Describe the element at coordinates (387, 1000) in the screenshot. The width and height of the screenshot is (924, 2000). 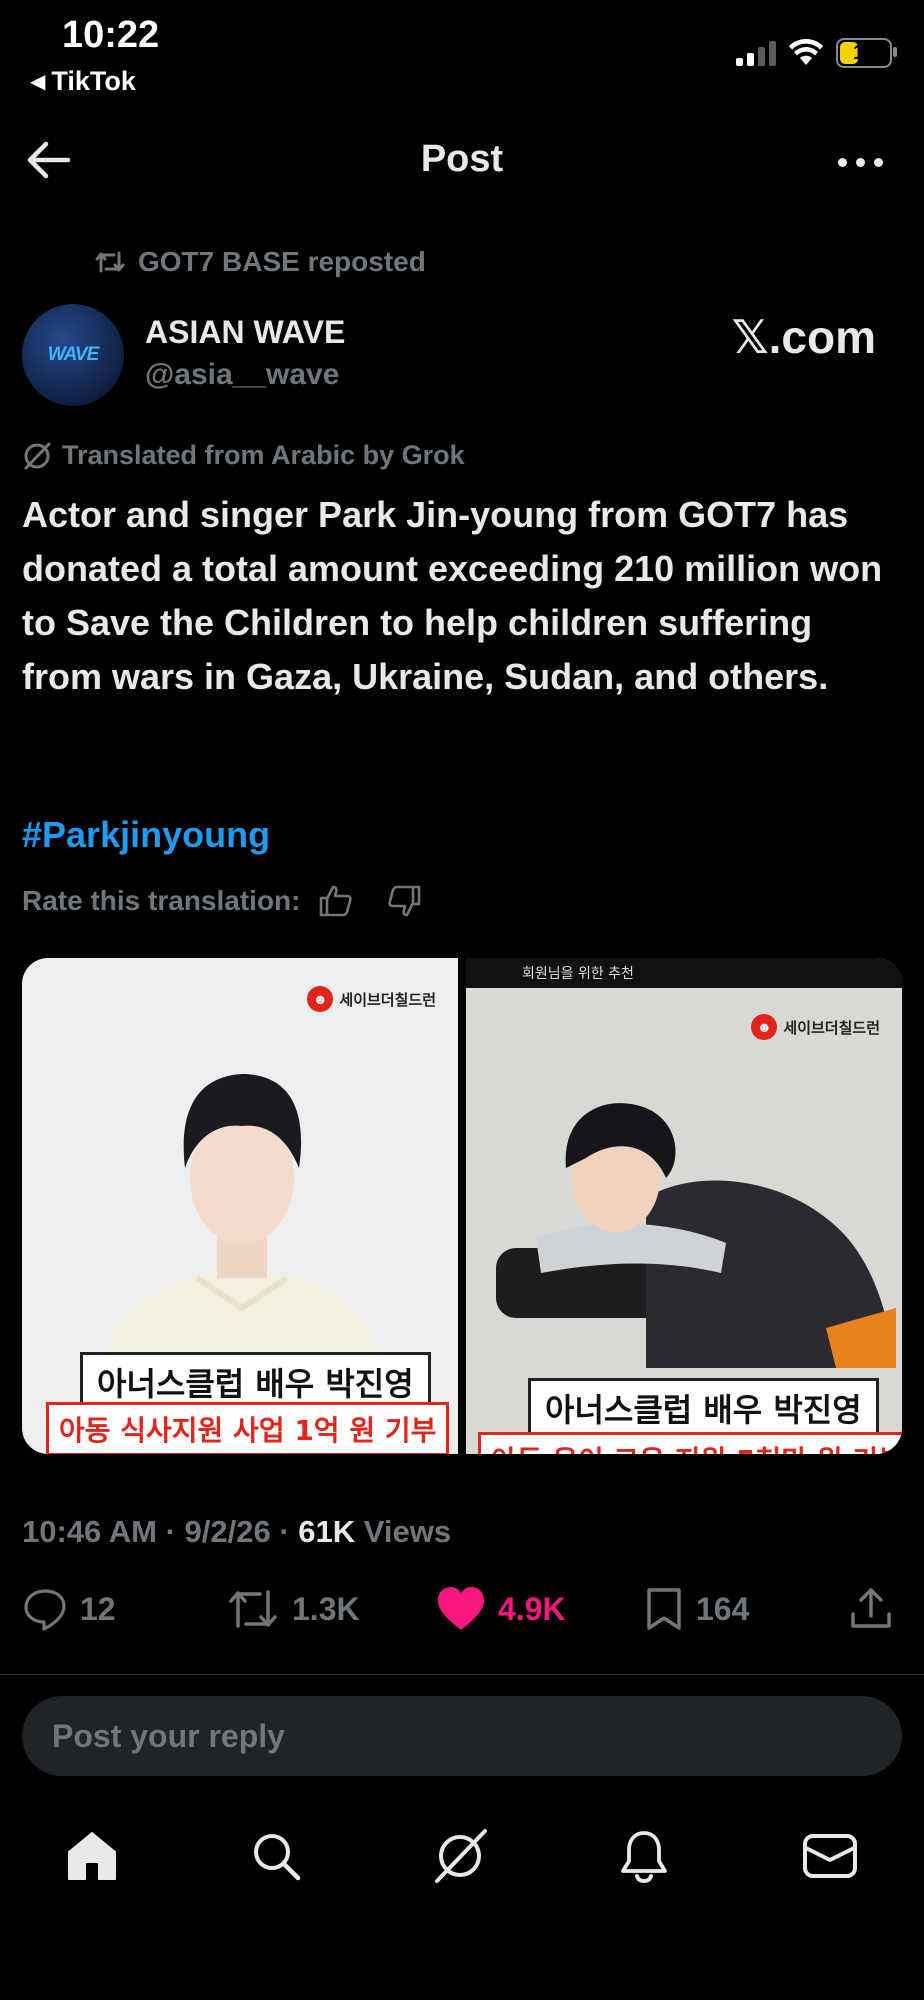
I see `logo-label: 세이브더칠드런` at that location.